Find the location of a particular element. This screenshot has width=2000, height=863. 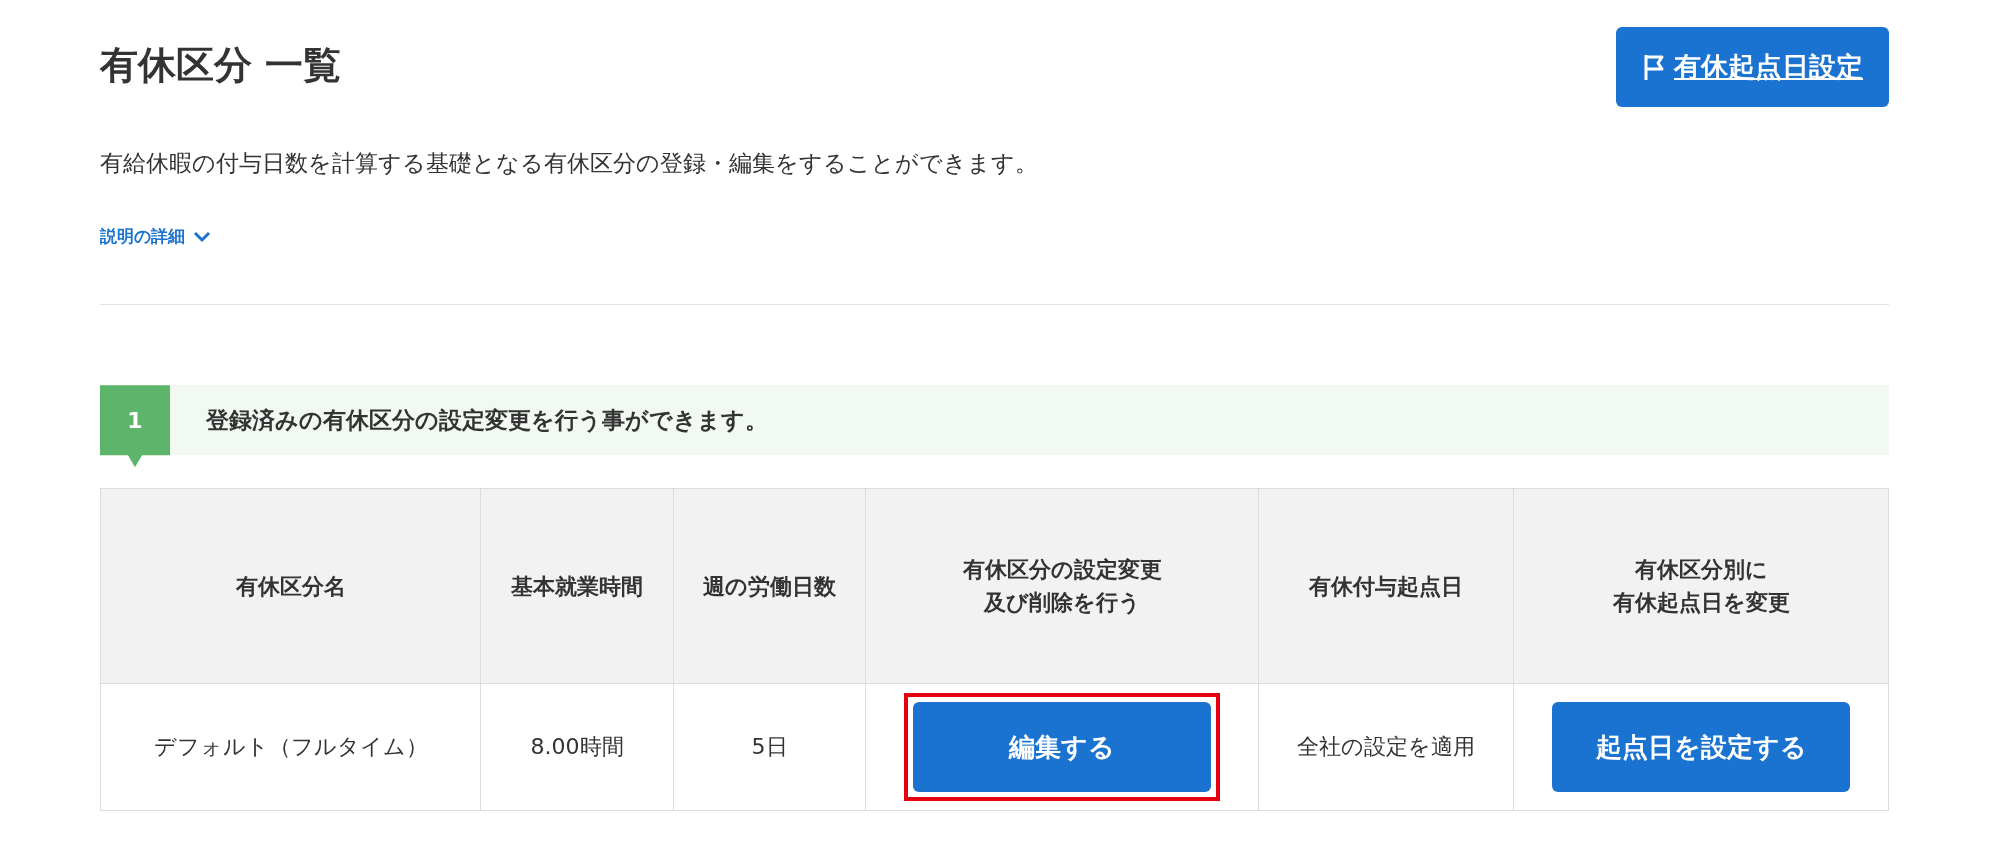

page-description: 有給休暇の付与日数を計算する基礎となる有休区分の登録・編集をすることができます。 is located at coordinates (569, 163).